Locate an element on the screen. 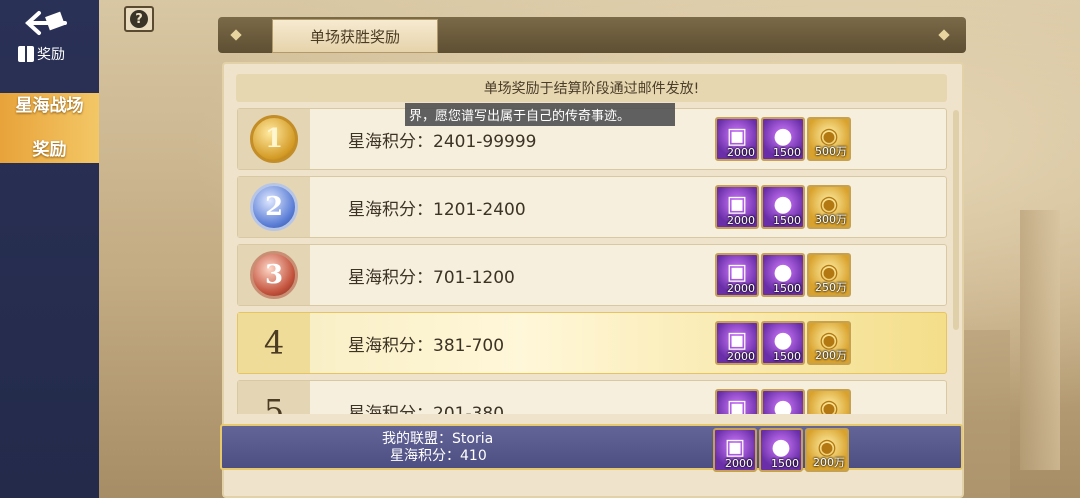 The height and width of the screenshot is (498, 1080). rank-badge: 5 is located at coordinates (274, 397).